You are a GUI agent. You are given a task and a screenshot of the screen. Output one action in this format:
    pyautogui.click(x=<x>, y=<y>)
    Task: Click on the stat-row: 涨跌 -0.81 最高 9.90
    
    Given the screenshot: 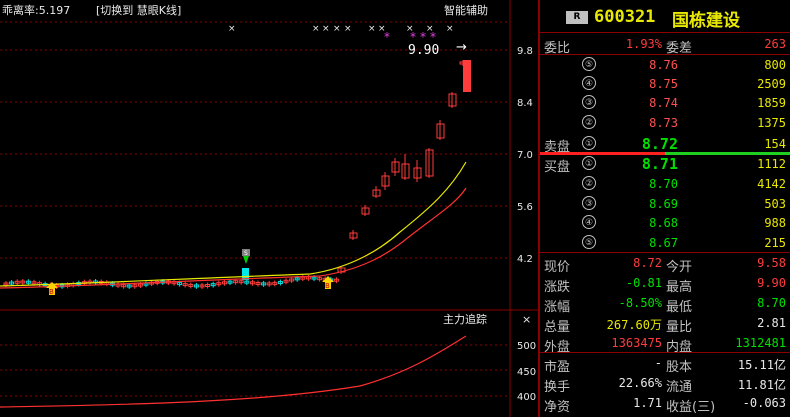 What is the action you would take?
    pyautogui.click(x=665, y=284)
    